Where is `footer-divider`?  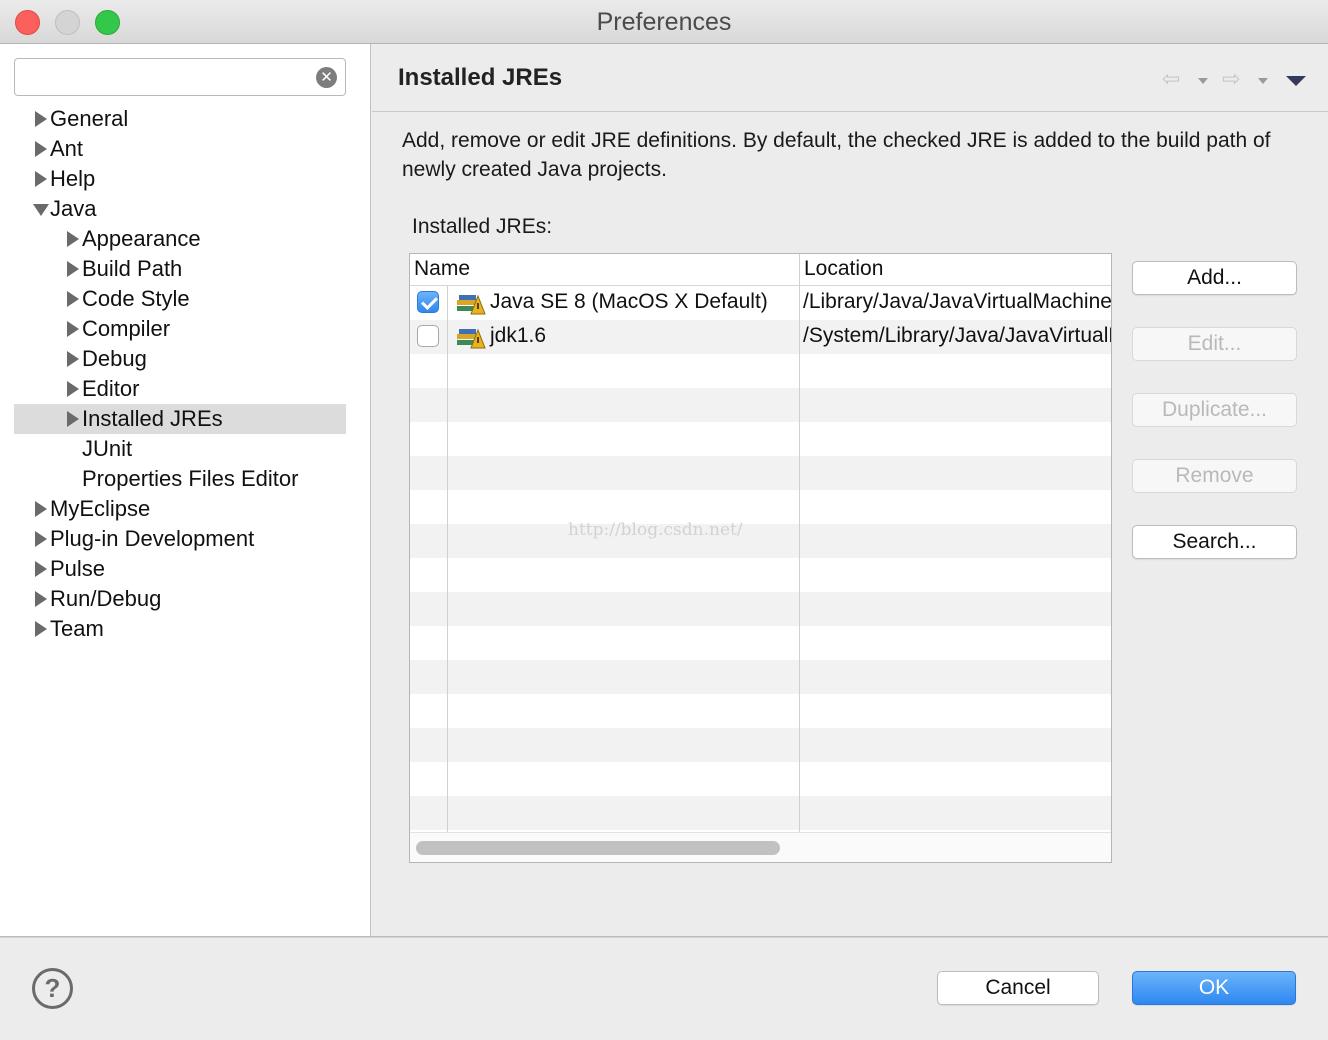 footer-divider is located at coordinates (664, 937).